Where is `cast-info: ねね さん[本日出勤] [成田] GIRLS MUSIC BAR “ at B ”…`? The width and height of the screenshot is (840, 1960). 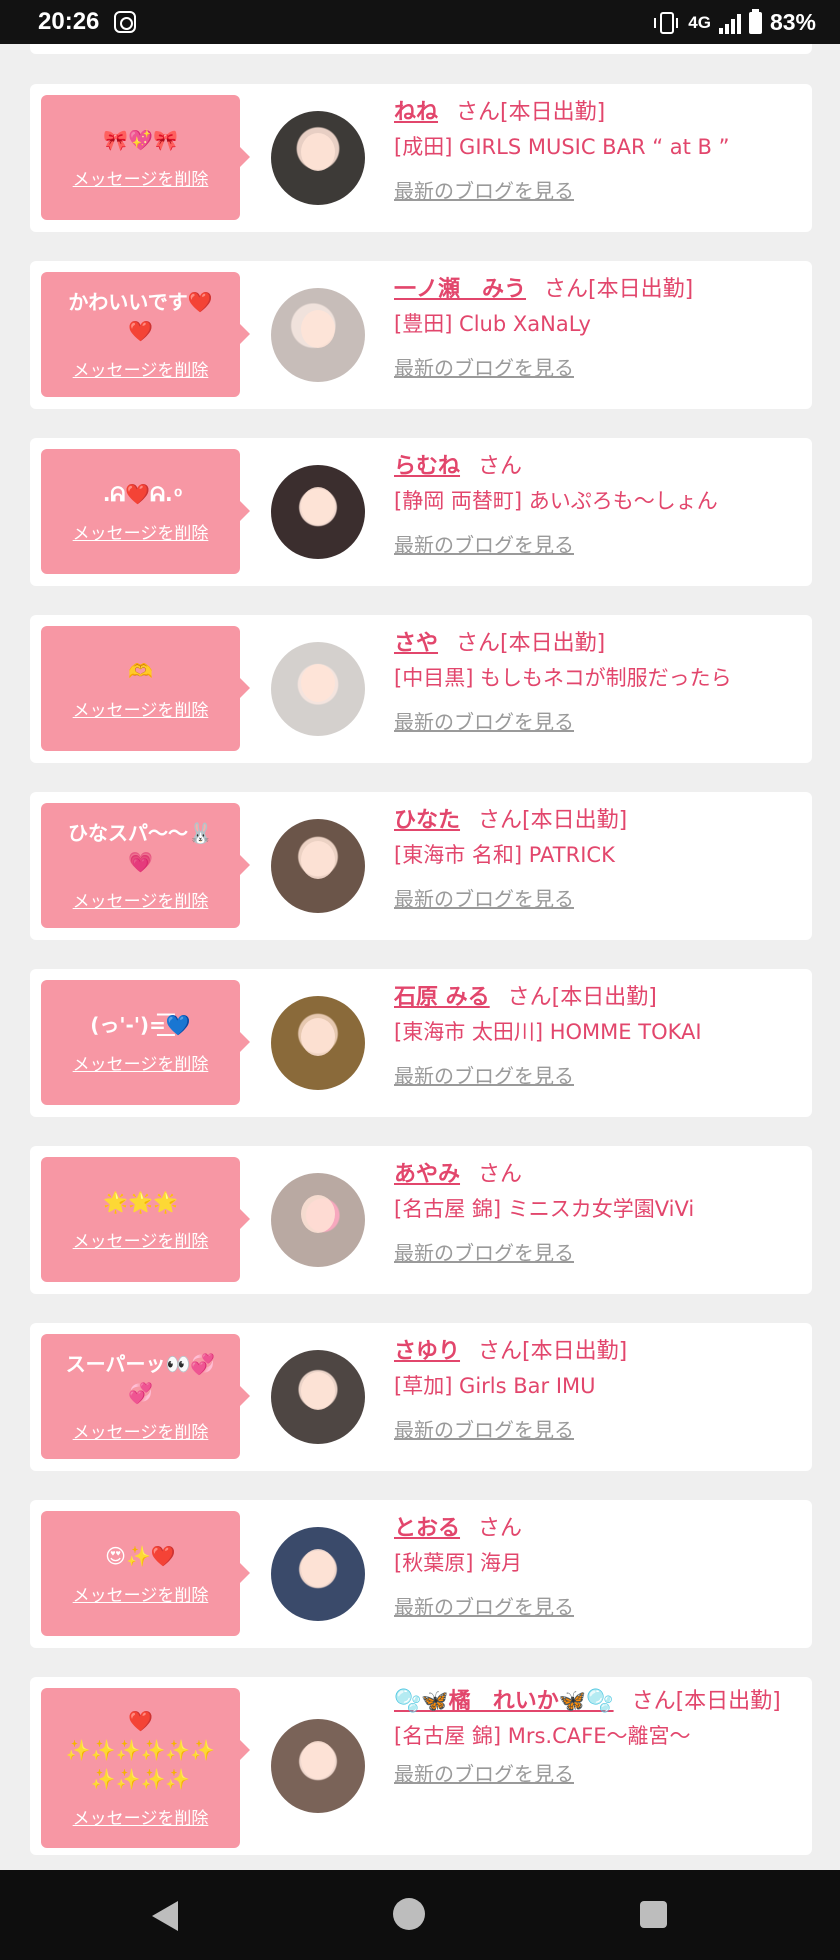
cast-info: ねね さん[本日出勤] [成田] GIRLS MUSIC BAR “ at B ”… is located at coordinates (594, 150).